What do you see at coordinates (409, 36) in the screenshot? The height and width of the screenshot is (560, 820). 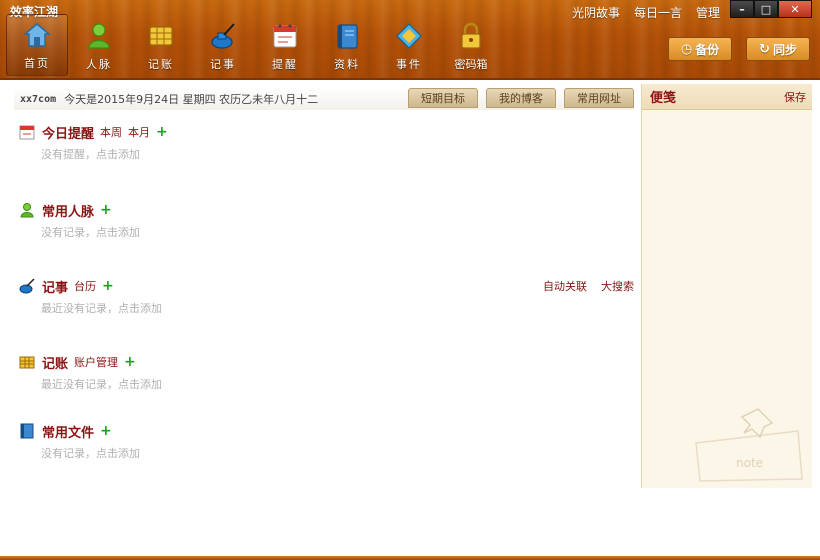 I see `diamond-icon` at bounding box center [409, 36].